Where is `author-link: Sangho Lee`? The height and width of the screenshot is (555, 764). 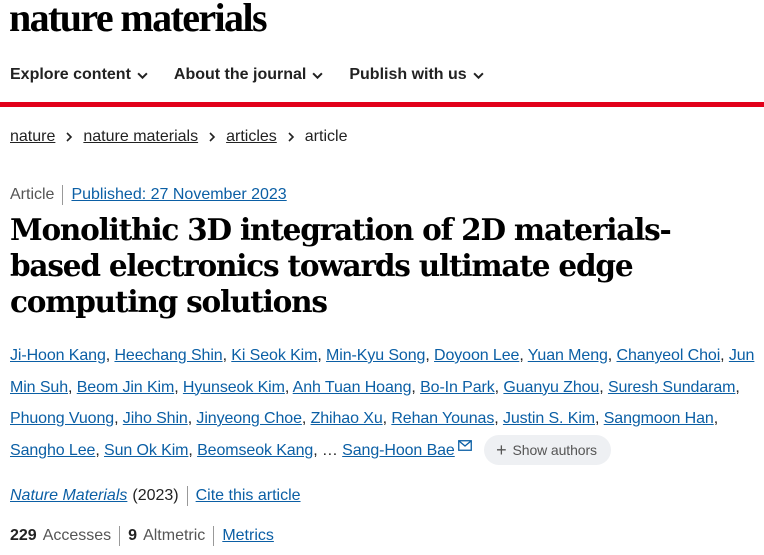 author-link: Sangho Lee is located at coordinates (52, 450).